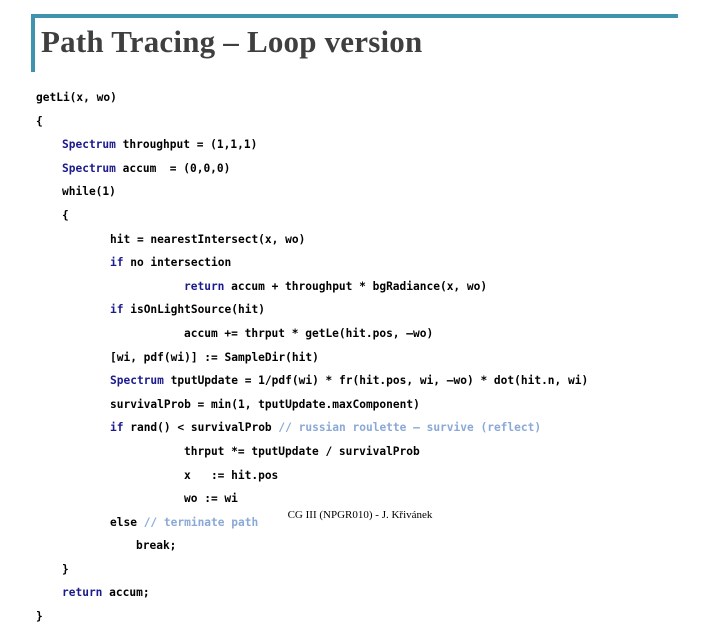 The width and height of the screenshot is (720, 629). I want to click on code-line: if isOnLightSource(hit), so click(372, 310).